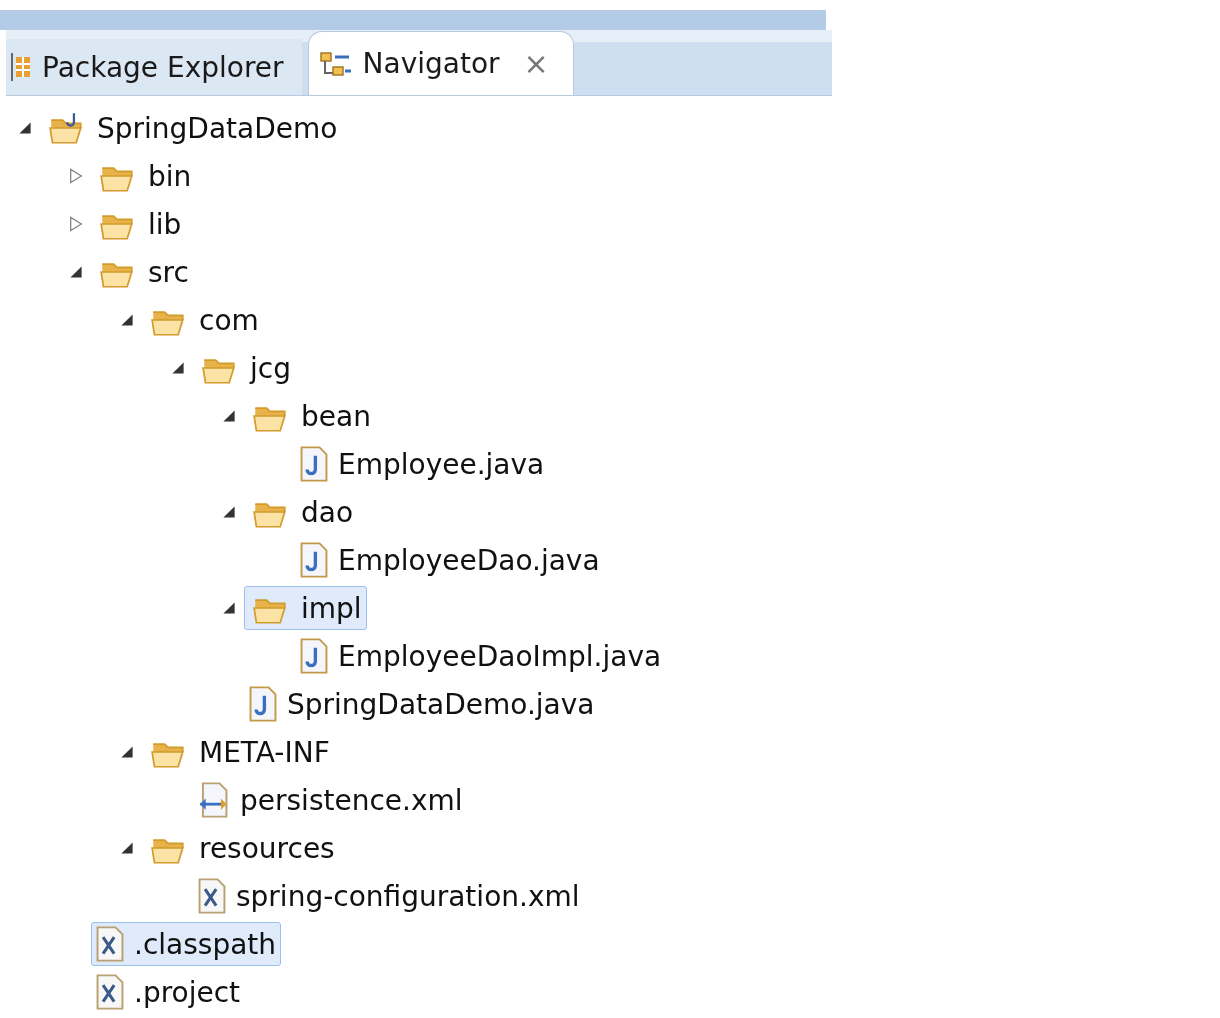  What do you see at coordinates (450, 560) in the screenshot?
I see `tree-item: EmployeeDao.java` at bounding box center [450, 560].